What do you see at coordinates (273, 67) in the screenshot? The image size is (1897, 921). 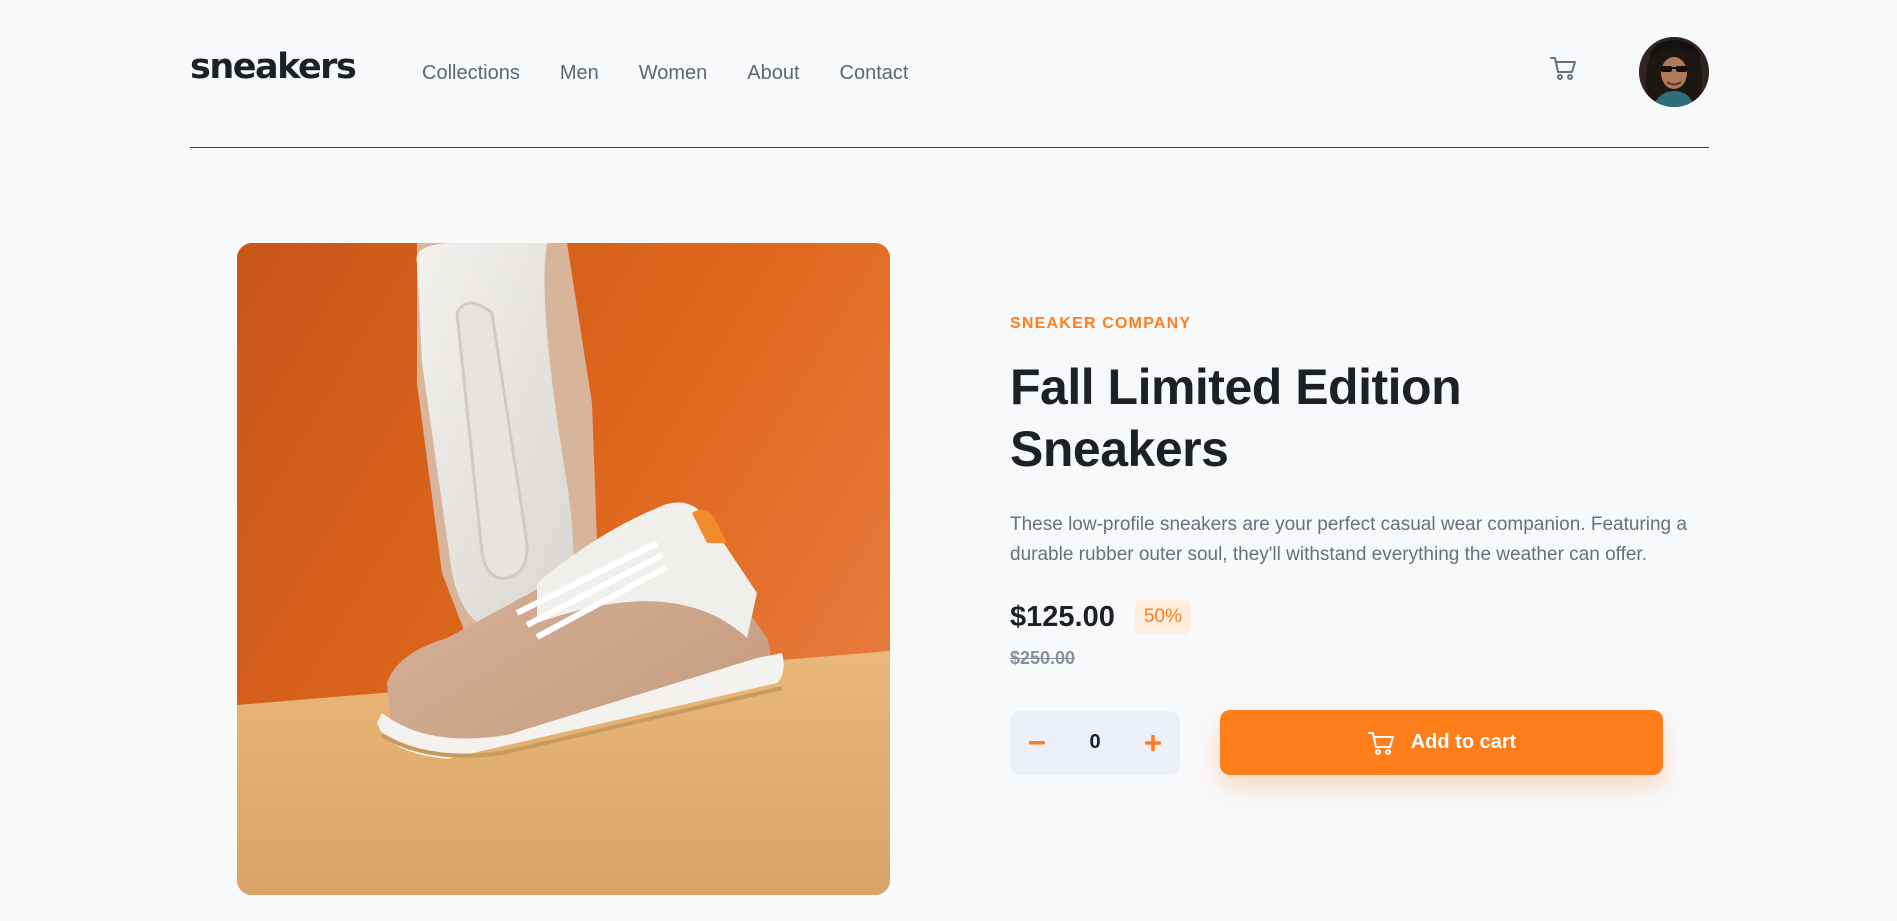 I see `logo: sneakers` at bounding box center [273, 67].